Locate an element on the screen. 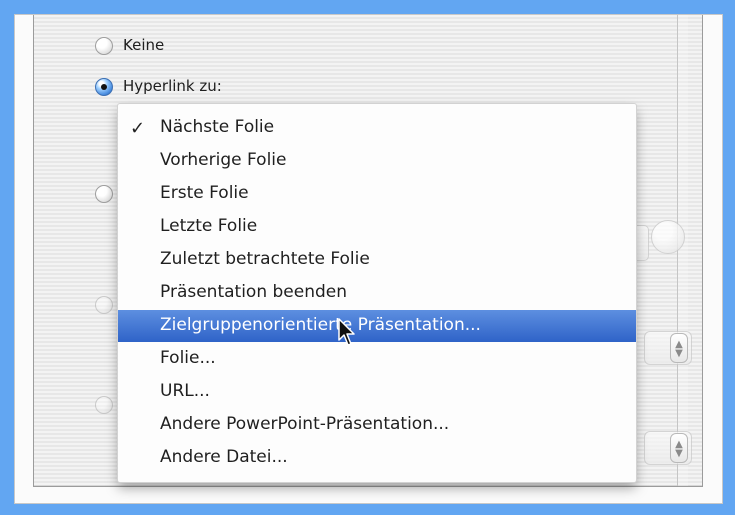 The image size is (735, 515). menu-item-last-viewed-slide: Zuletzt betrachtete Folie is located at coordinates (377, 260).